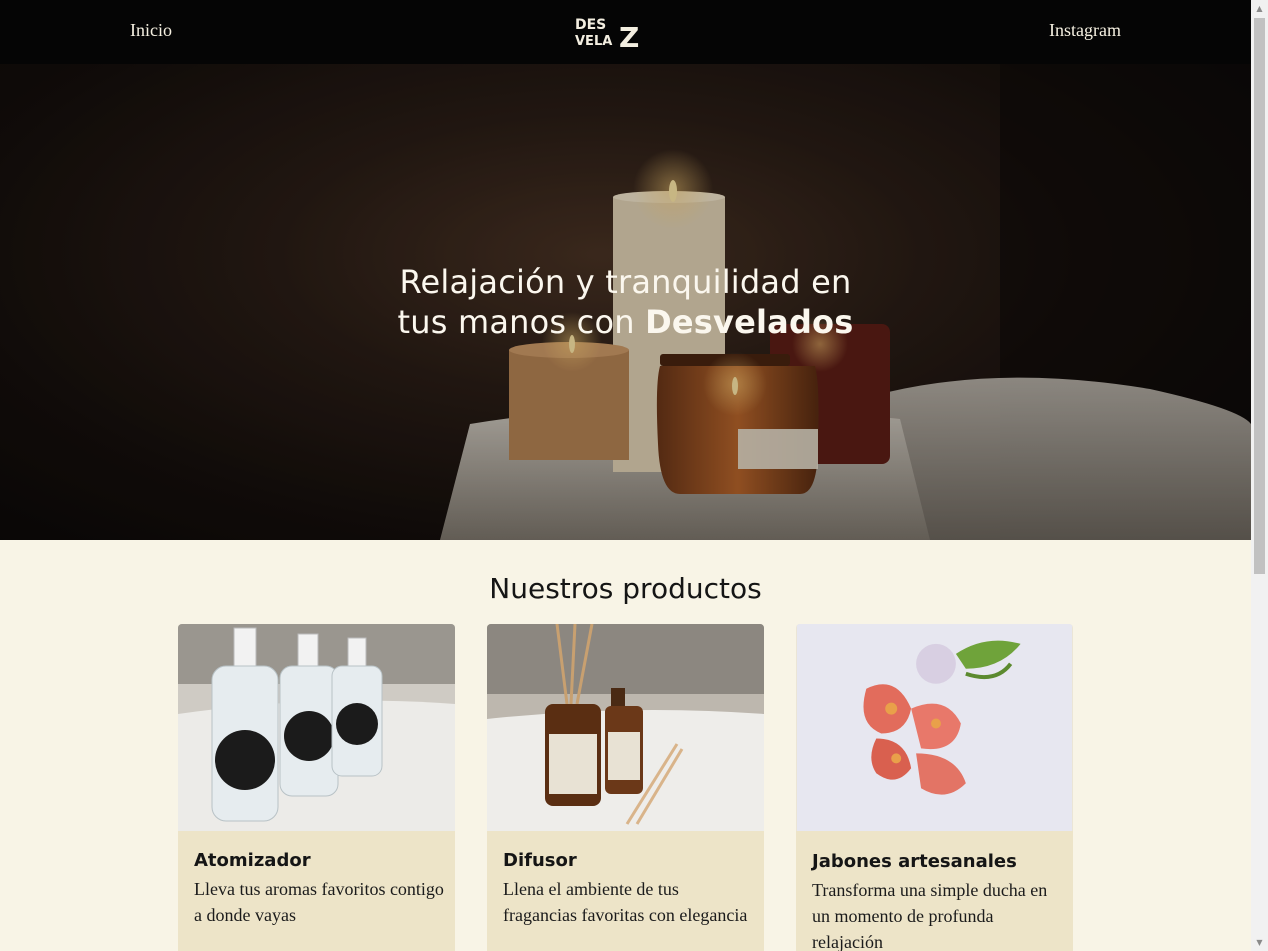 This screenshot has height=951, width=1268. I want to click on nav-link-instagram: Instagram, so click(1085, 30).